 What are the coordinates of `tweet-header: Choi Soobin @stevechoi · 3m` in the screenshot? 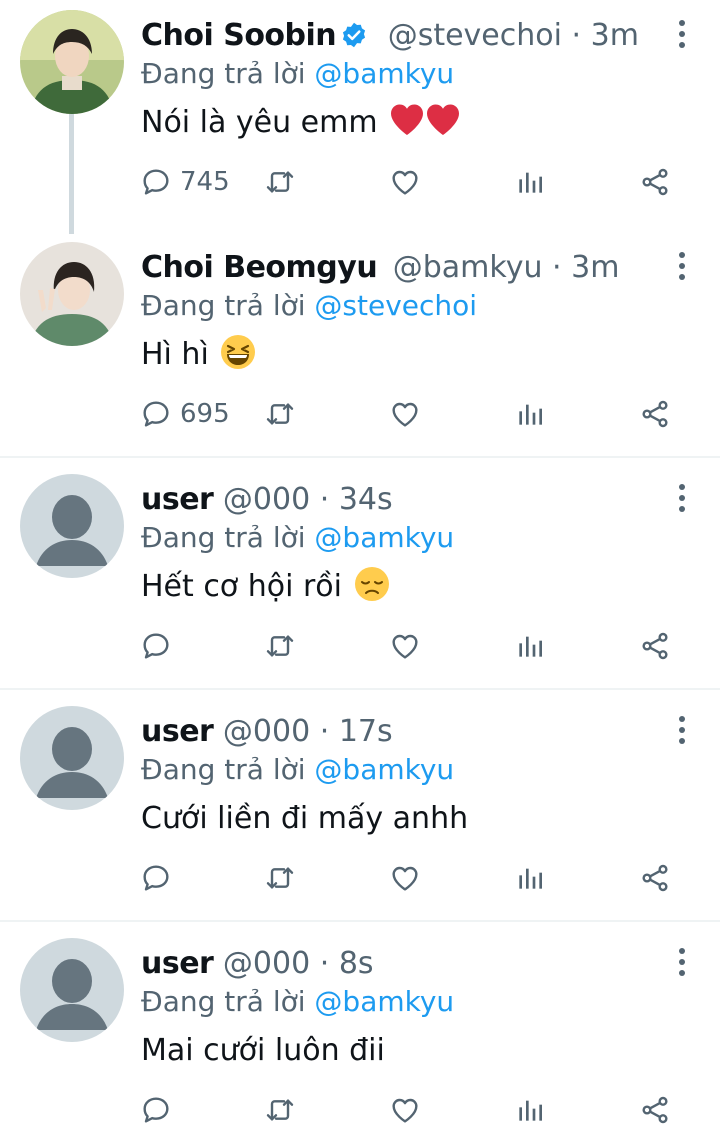 It's located at (390, 36).